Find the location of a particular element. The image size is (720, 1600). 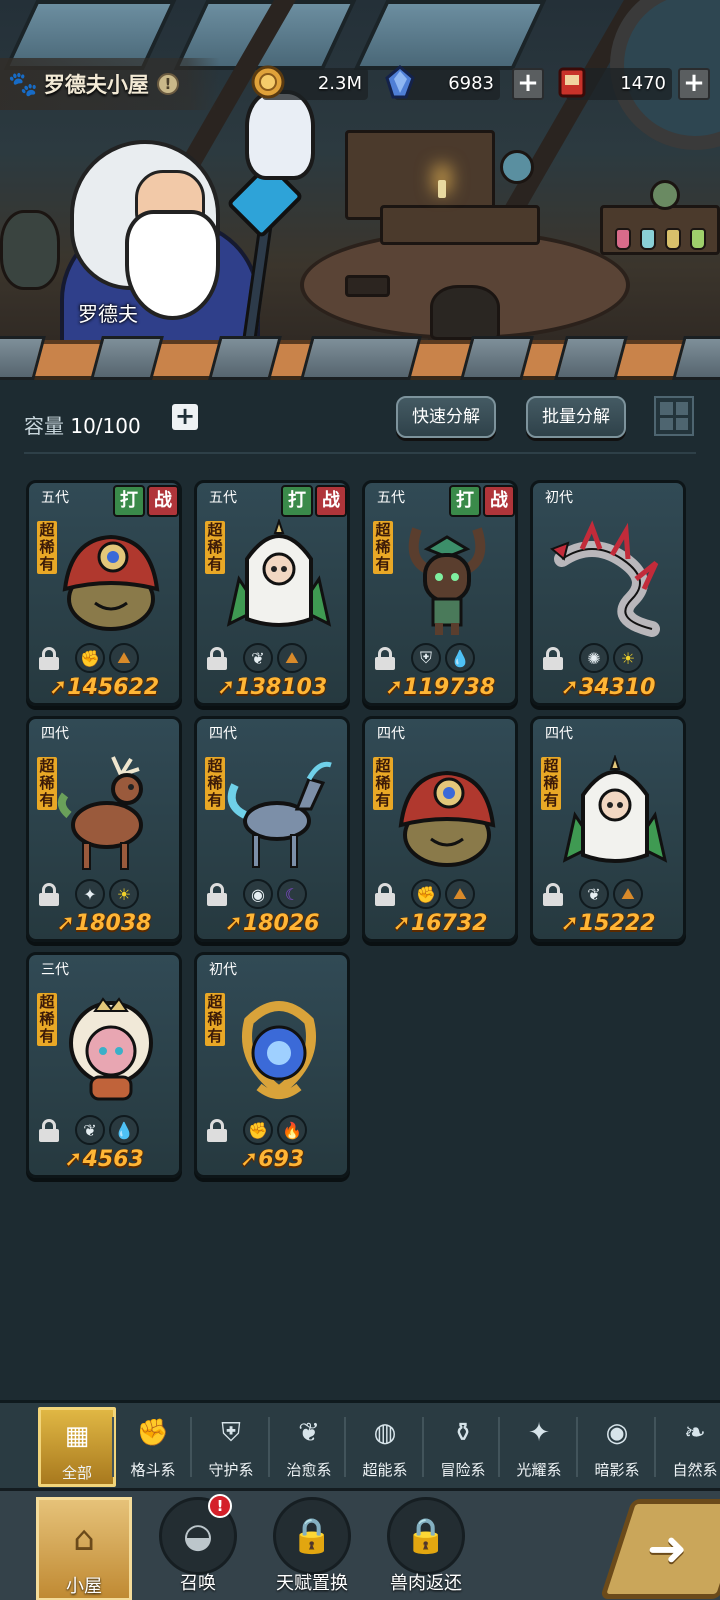

house-icon: ⌂ is located at coordinates (84, 1539).